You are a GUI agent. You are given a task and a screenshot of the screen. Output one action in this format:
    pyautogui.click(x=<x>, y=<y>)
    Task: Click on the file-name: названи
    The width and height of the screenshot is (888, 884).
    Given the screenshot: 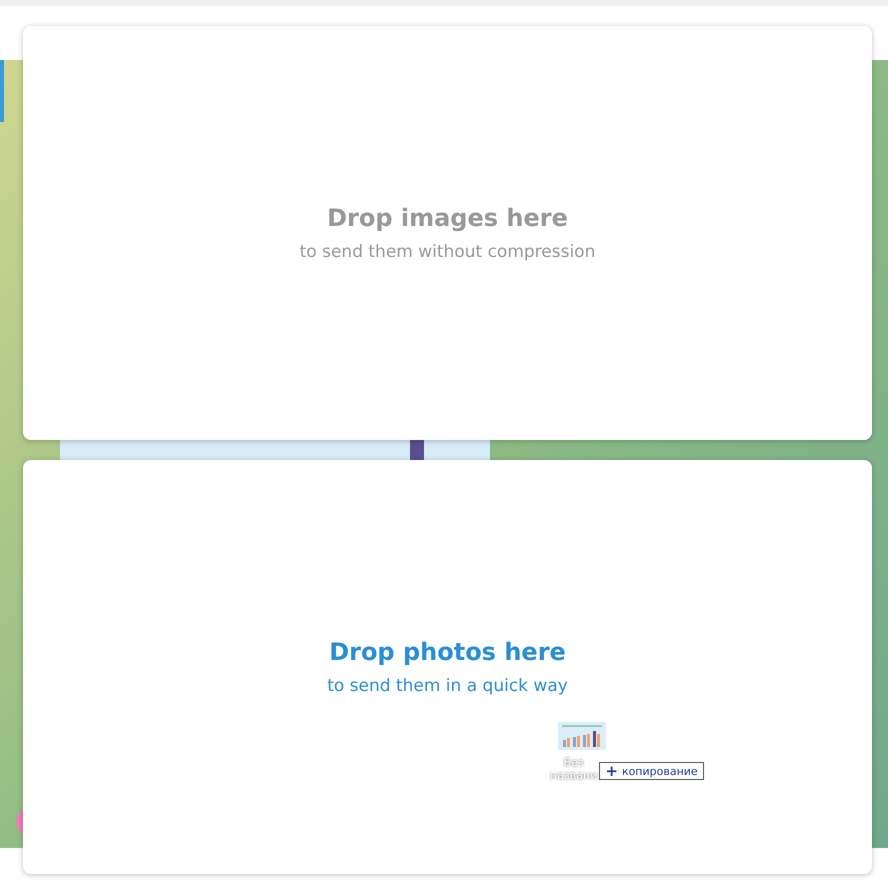 What is the action you would take?
    pyautogui.click(x=574, y=775)
    